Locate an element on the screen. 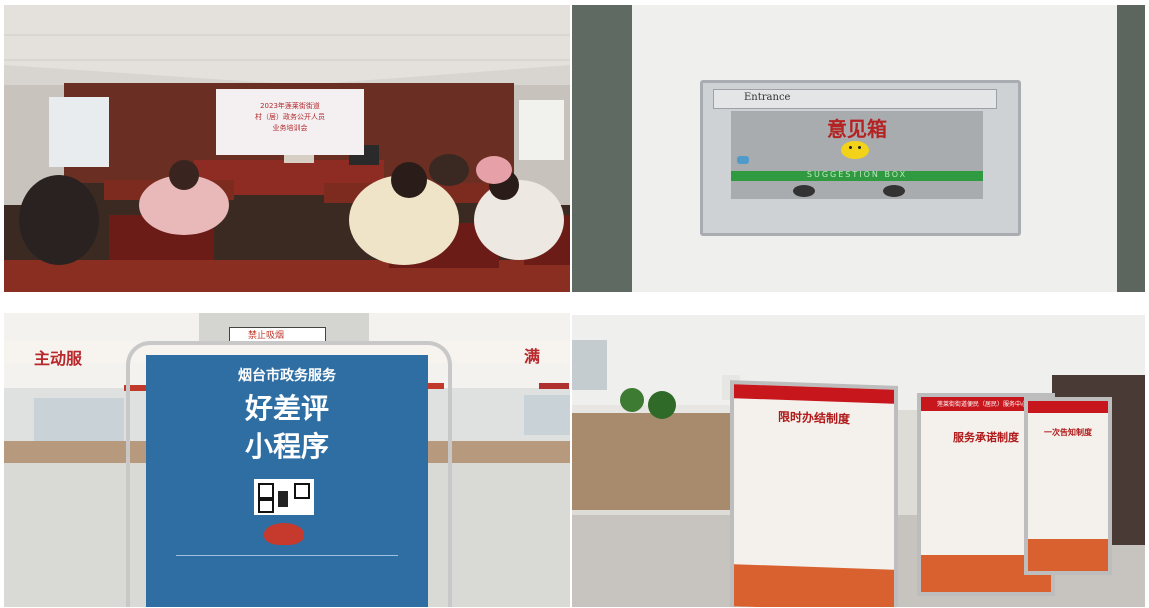  slide-line-3: 业务培训会 is located at coordinates (290, 128).